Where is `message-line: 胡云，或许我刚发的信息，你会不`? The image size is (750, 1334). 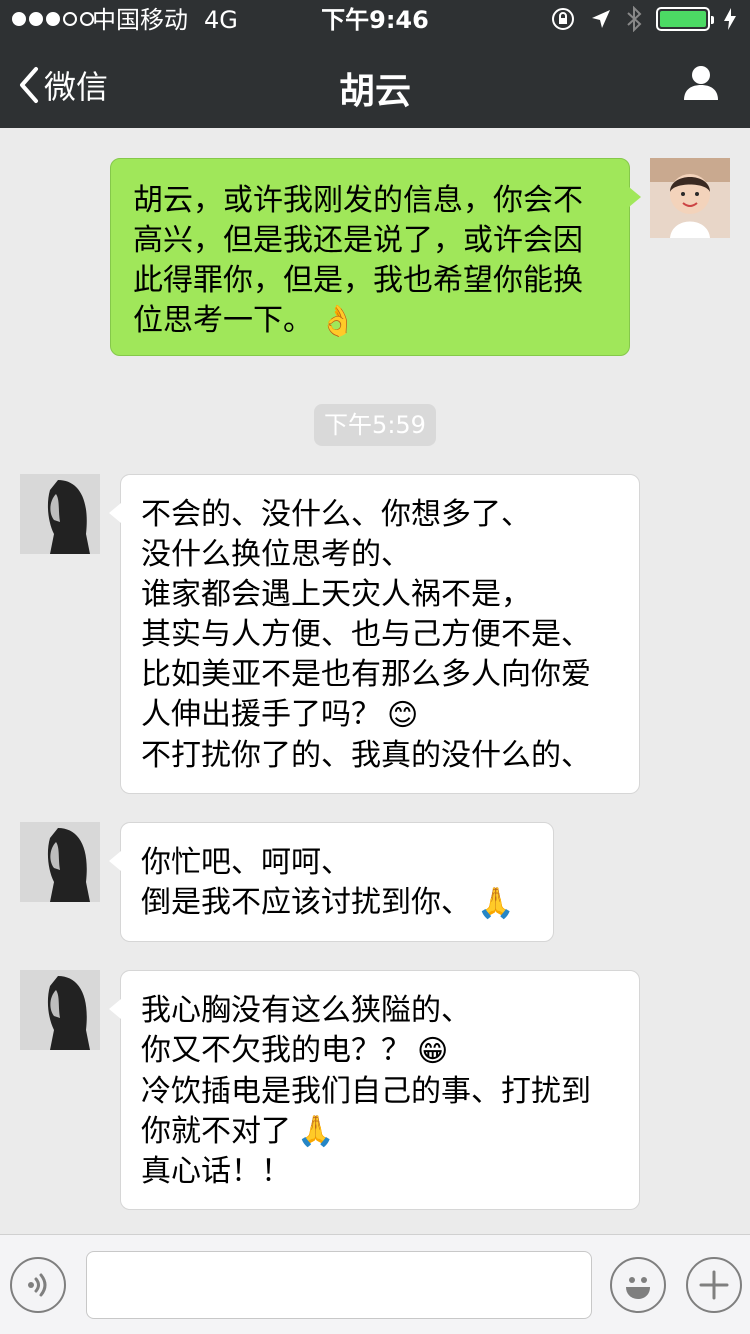 message-line: 胡云，或许我刚发的信息，你会不 is located at coordinates (358, 200).